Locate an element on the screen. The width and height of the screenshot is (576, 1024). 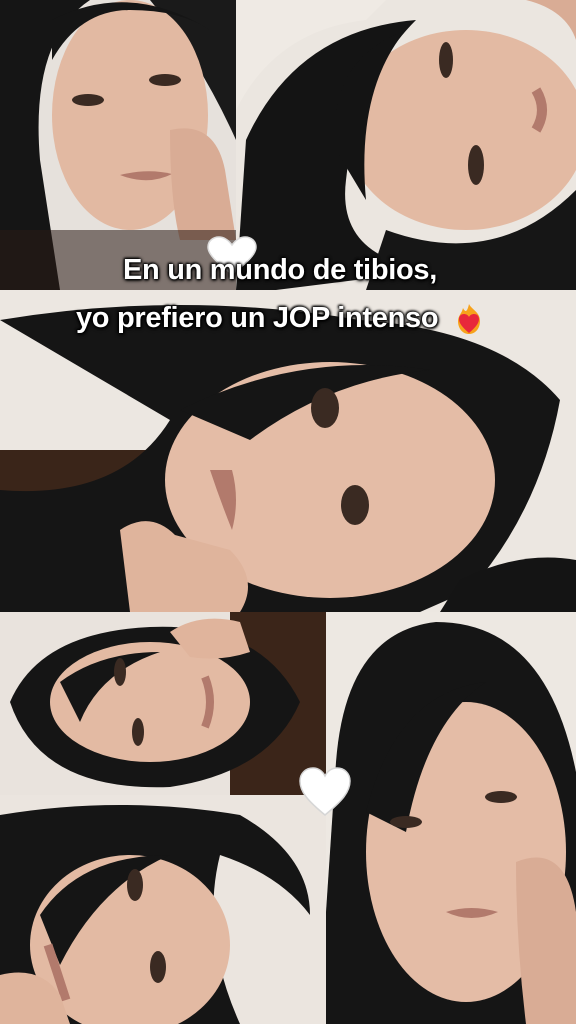
caption-line-1: En un mundo de tibios, is located at coordinates (280, 270).